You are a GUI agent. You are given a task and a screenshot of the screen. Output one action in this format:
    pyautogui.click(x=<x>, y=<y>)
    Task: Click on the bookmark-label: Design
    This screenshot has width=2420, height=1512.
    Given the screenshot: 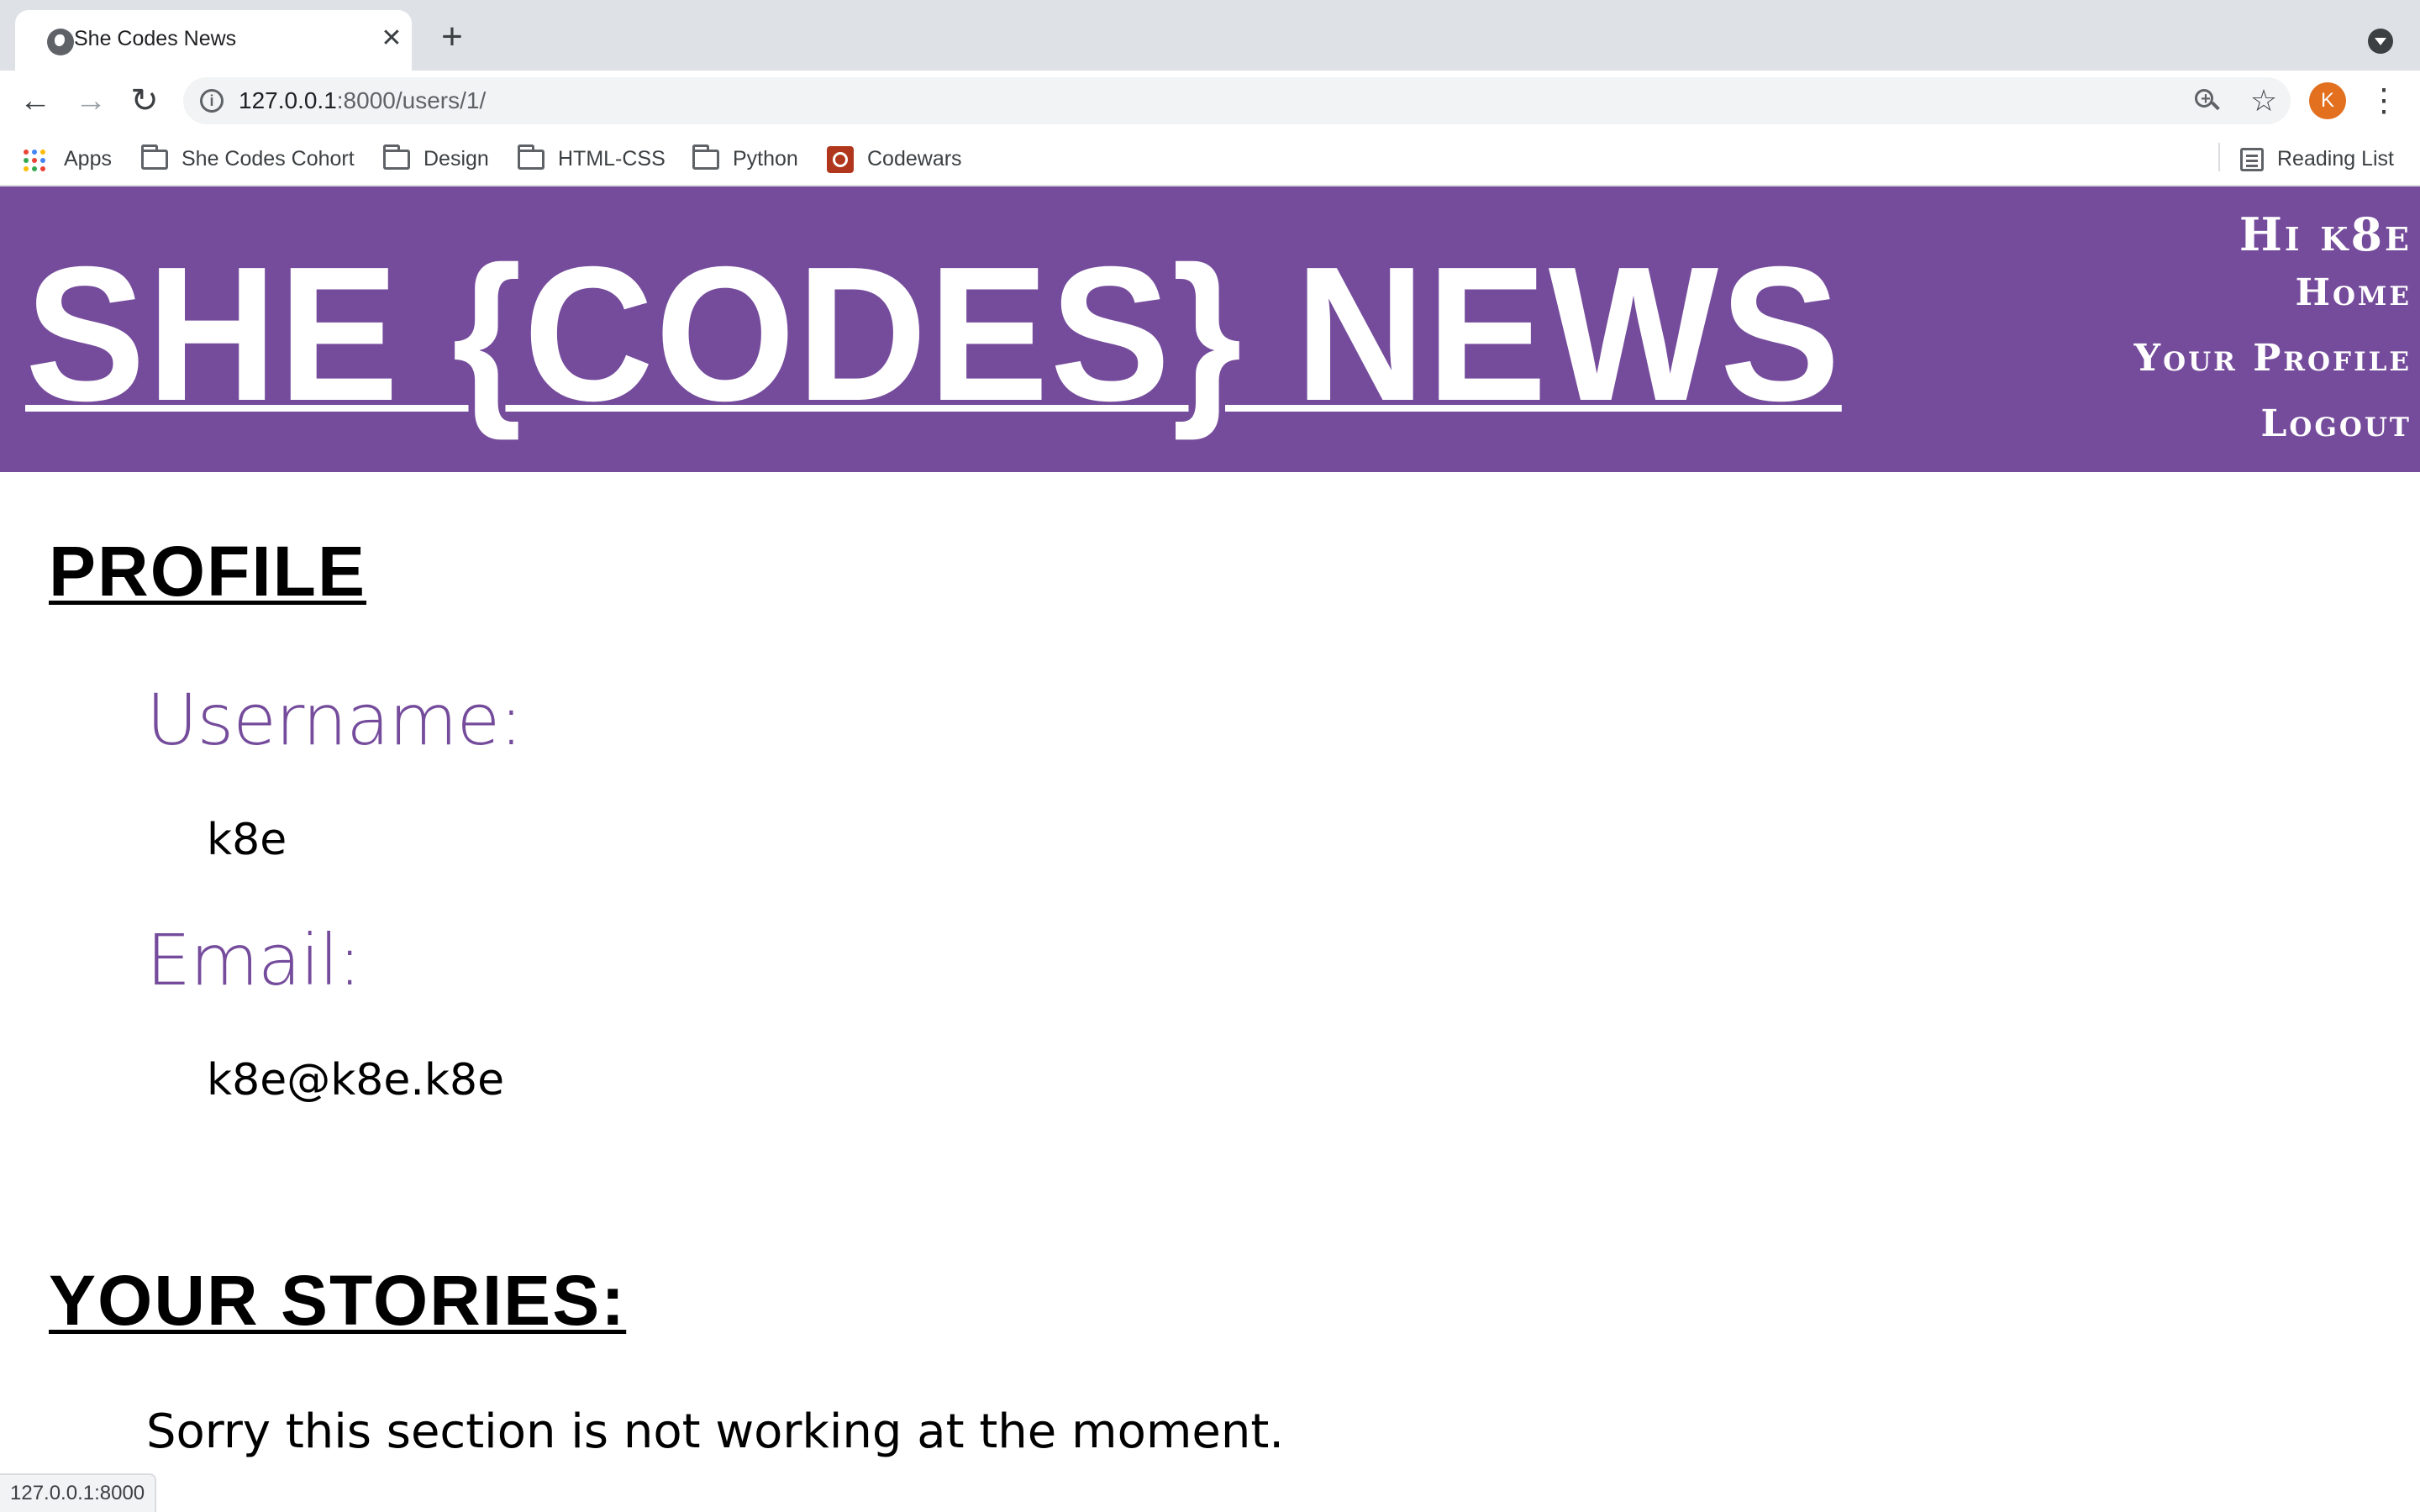 What is the action you would take?
    pyautogui.click(x=456, y=159)
    